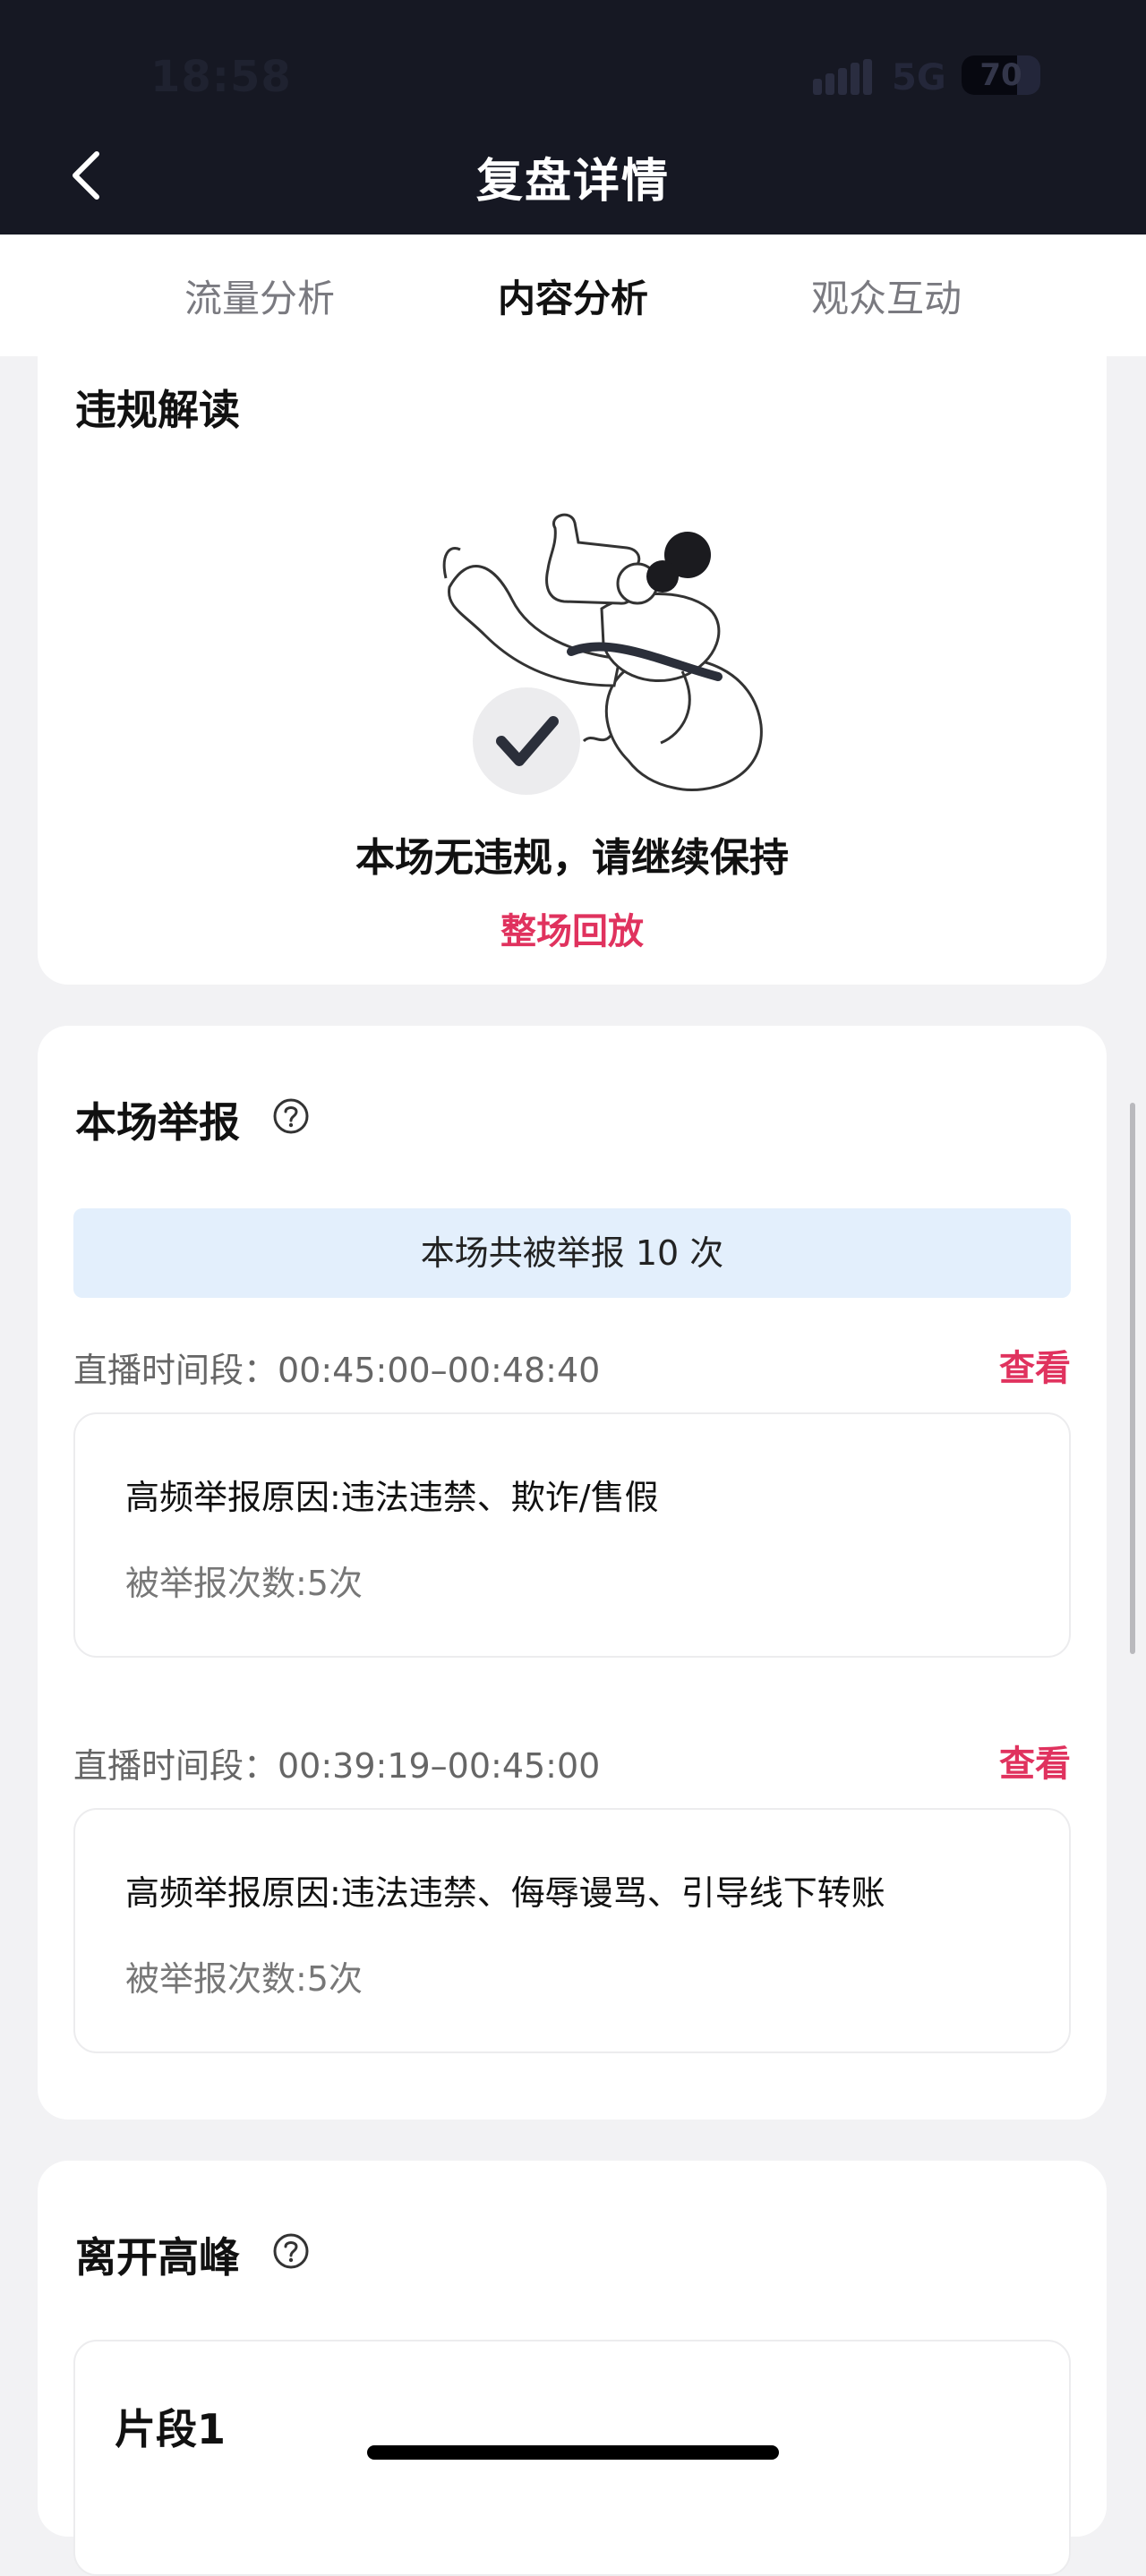 This screenshot has height=2576, width=1146. What do you see at coordinates (572, 858) in the screenshot?
I see `no-violation-message: 本场无违规，请继续保持` at bounding box center [572, 858].